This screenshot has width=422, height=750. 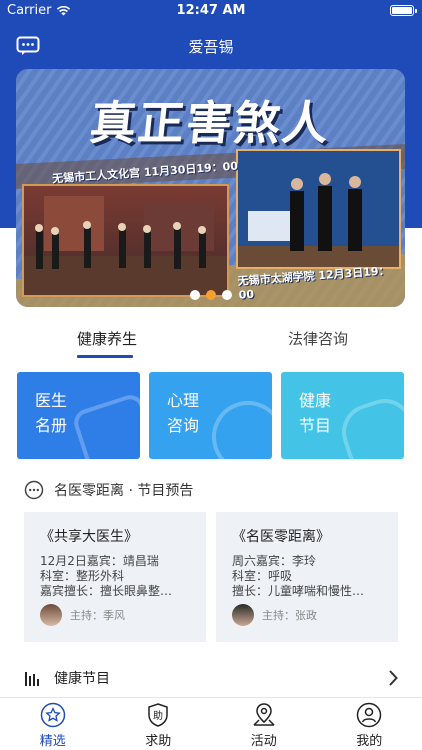 I want to click on tab-legal: 法律咨询, so click(x=318, y=338).